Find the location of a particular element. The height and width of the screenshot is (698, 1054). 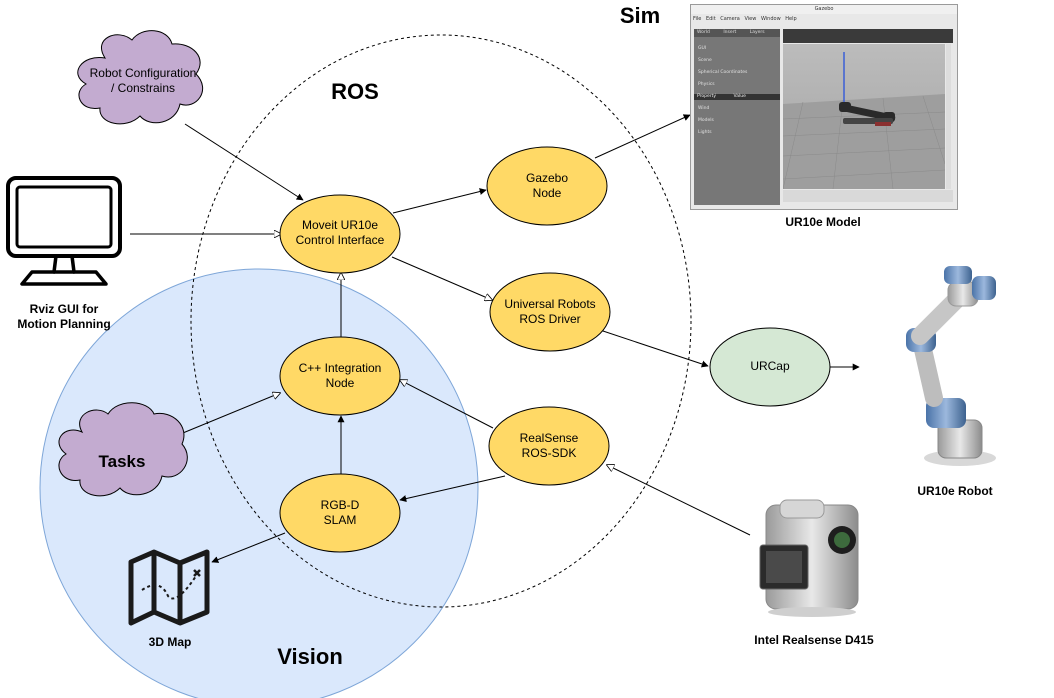

realsense-sdk-node-label: RealSense ROS-SDK is located at coordinates (549, 445).